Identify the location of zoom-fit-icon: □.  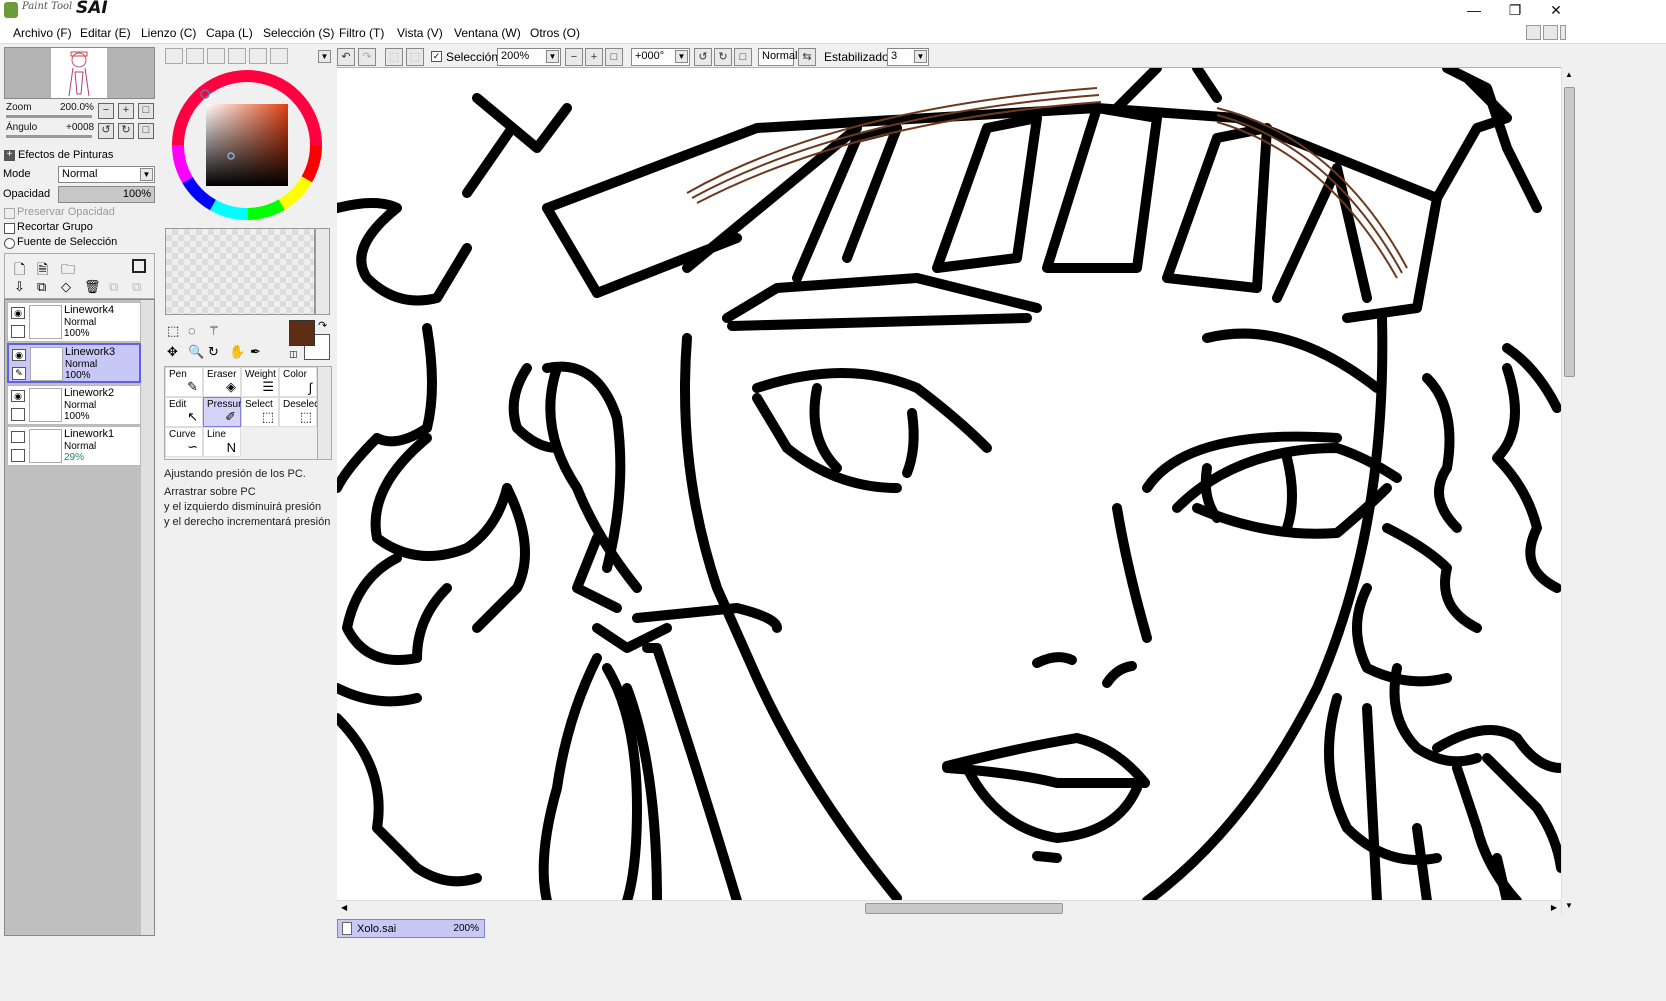
(614, 57).